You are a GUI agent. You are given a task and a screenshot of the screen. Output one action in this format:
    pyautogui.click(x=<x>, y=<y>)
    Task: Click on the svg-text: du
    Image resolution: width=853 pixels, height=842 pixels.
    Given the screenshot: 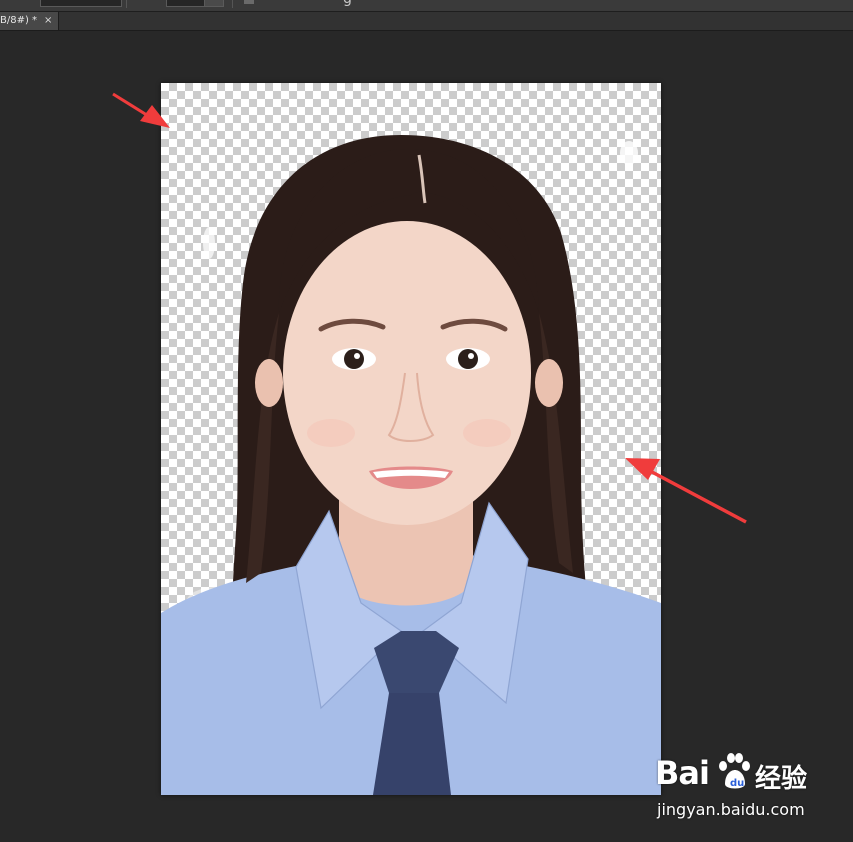 What is the action you would take?
    pyautogui.click(x=737, y=783)
    